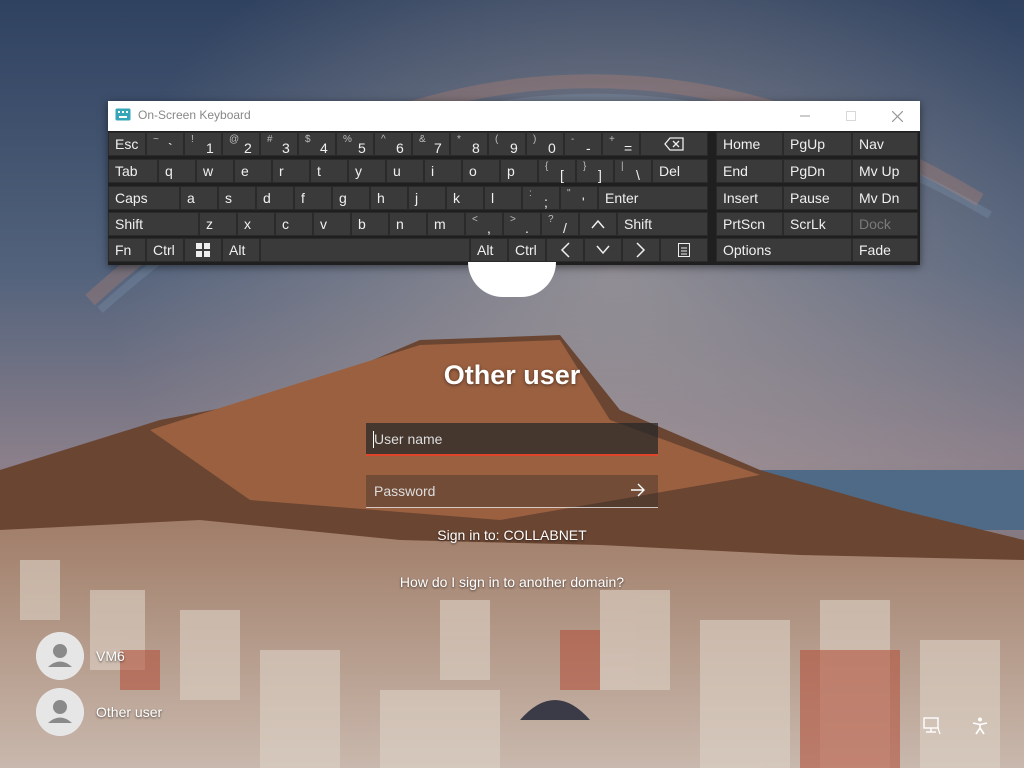 Image resolution: width=1024 pixels, height=768 pixels. Describe the element at coordinates (749, 171) in the screenshot. I see `key-end: End` at that location.